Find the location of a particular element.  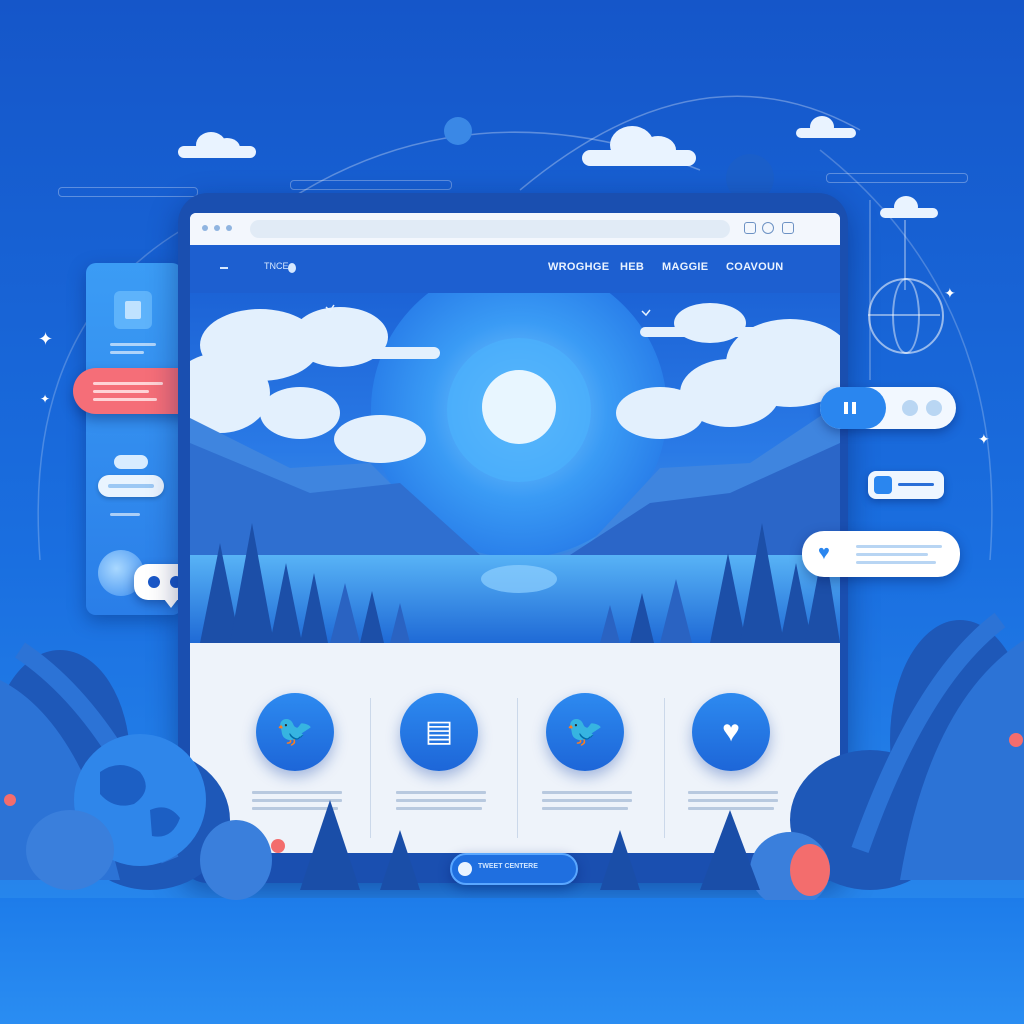

refresh-icon is located at coordinates (768, 228).